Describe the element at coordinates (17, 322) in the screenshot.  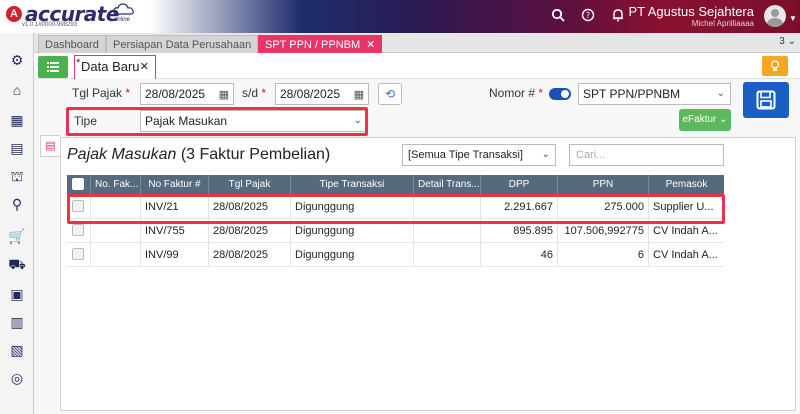
I see `assets-icon: ▥` at that location.